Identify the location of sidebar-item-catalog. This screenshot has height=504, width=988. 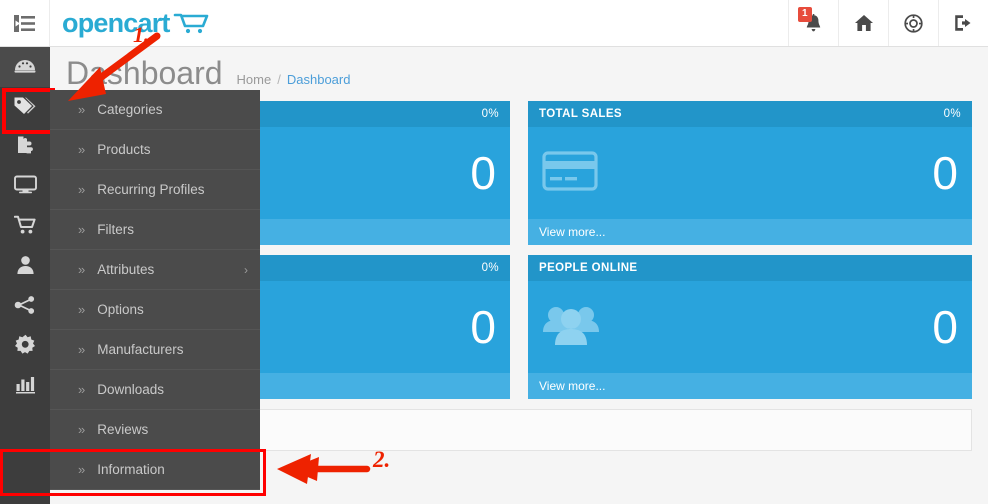
(27, 110).